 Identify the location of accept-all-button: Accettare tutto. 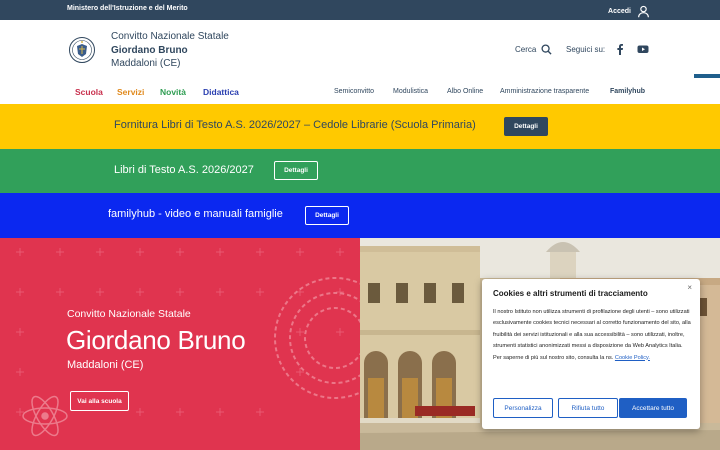
(653, 408).